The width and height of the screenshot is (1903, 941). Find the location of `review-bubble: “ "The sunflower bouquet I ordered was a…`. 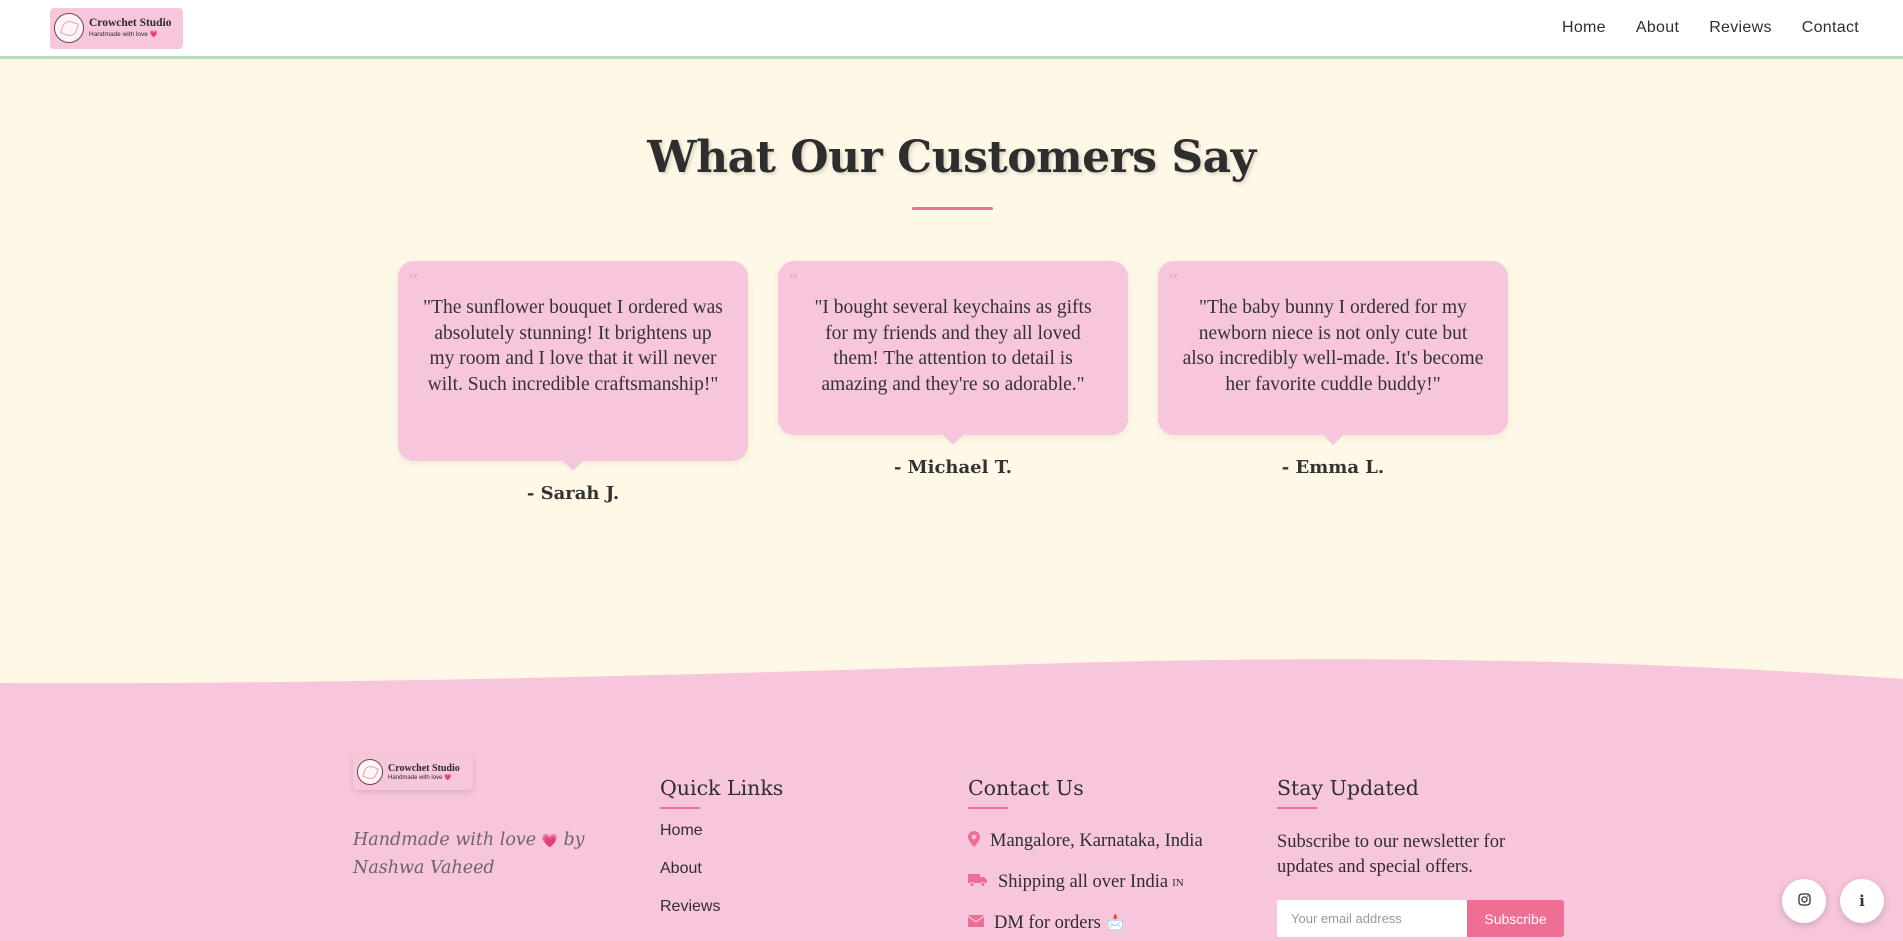

review-bubble: “ "The sunflower bouquet I ordered was a… is located at coordinates (573, 366).